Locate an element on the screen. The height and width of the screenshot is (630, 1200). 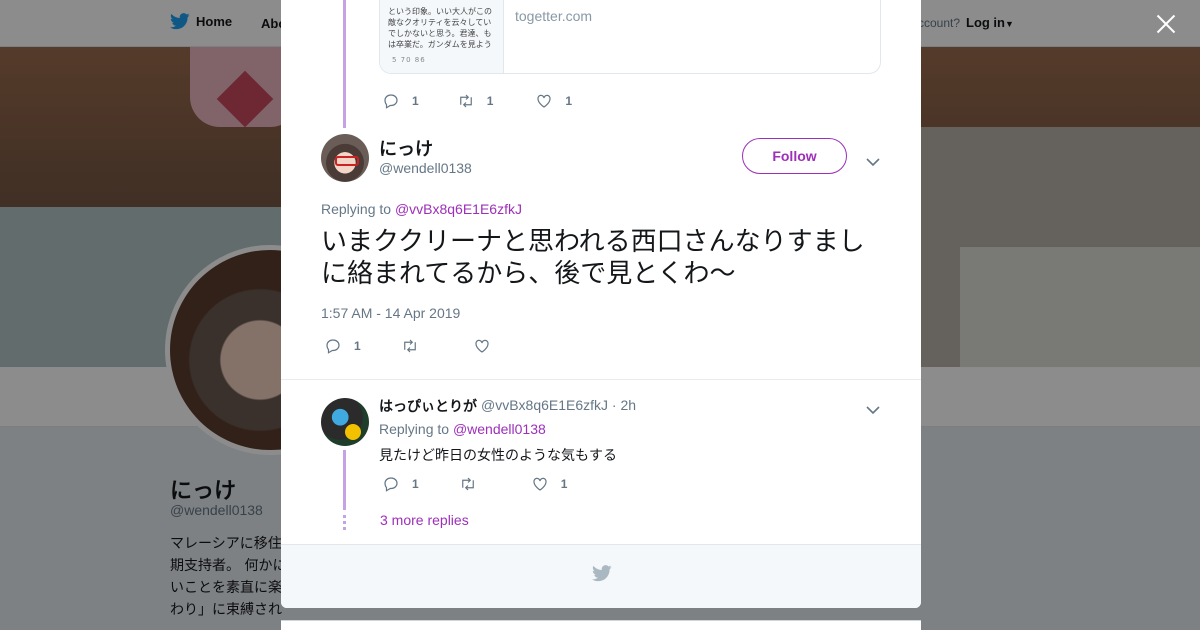
retweet-button: 1 is located at coordinates (475, 101).